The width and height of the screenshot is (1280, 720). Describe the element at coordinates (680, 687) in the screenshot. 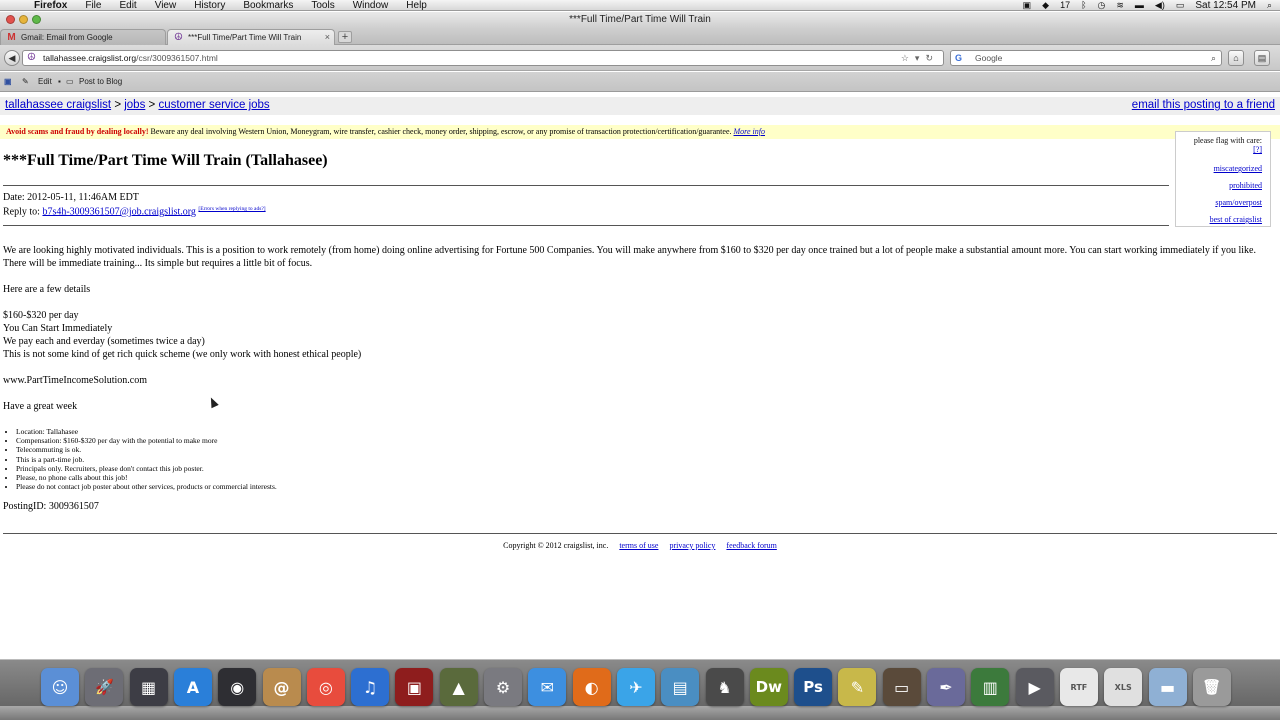

I see `preview-icon: ▤` at that location.